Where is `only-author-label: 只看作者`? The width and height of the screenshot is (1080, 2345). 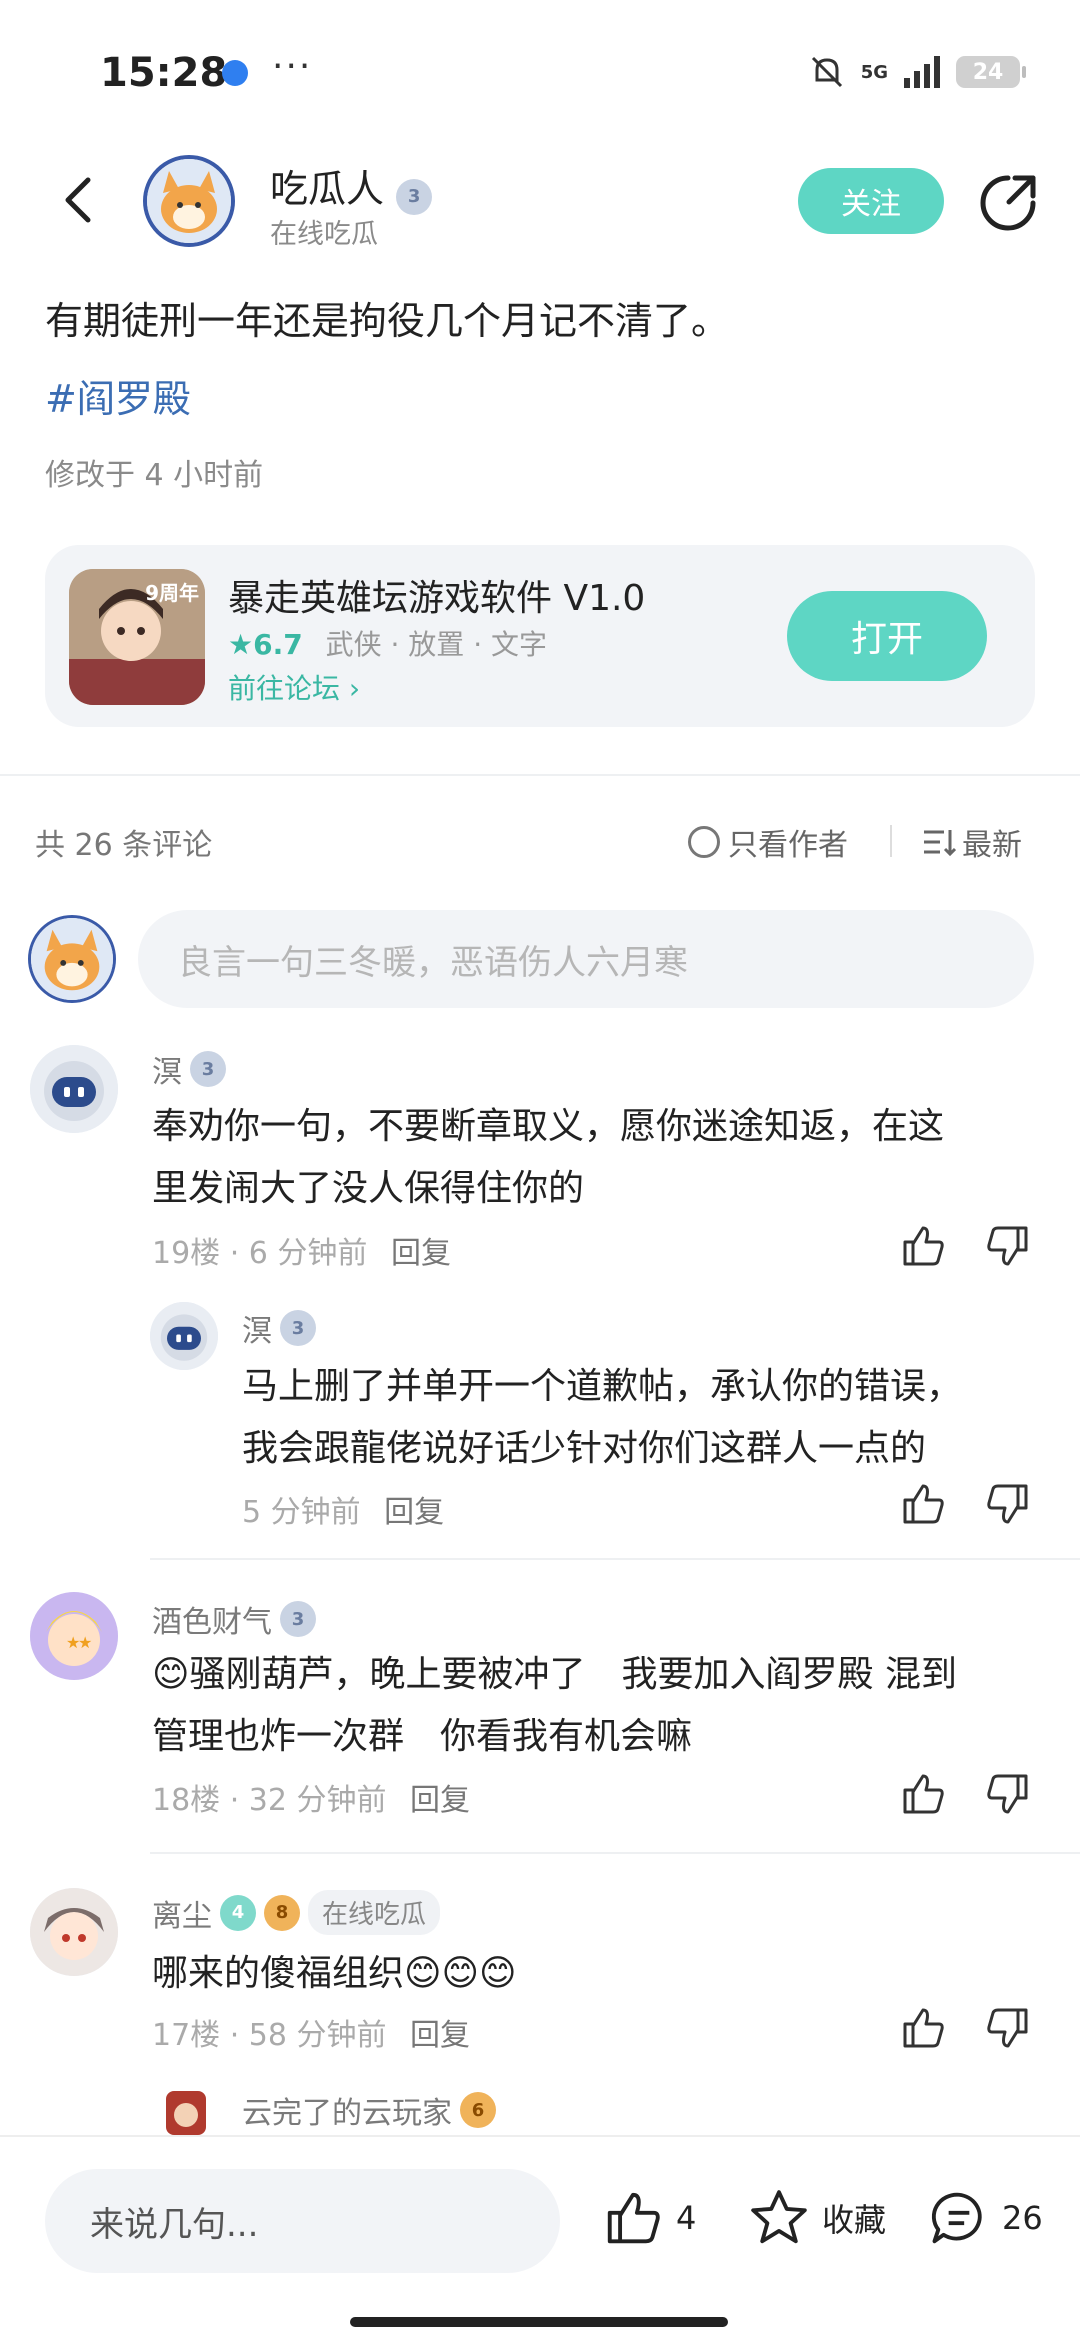 only-author-label: 只看作者 is located at coordinates (788, 845).